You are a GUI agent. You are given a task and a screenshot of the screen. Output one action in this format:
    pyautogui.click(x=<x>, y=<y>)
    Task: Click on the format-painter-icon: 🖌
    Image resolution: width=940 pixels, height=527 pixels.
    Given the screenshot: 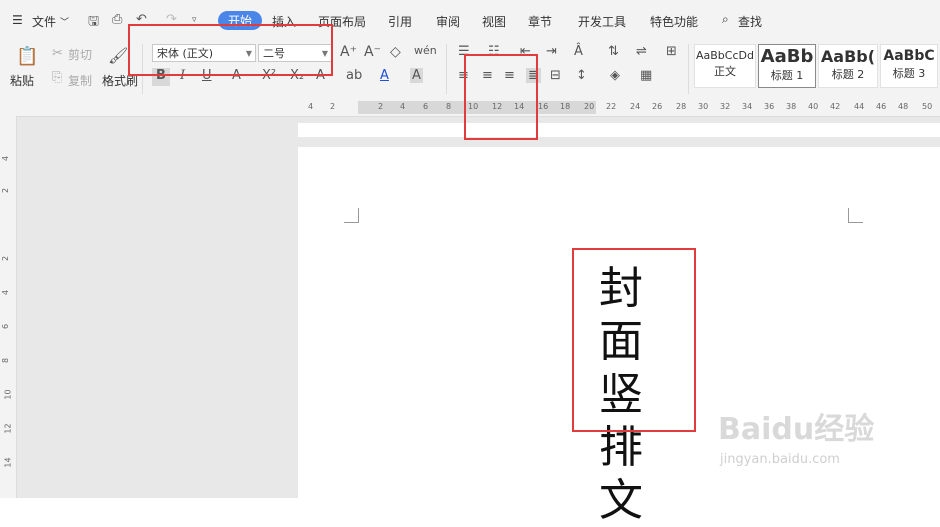 What is the action you would take?
    pyautogui.click(x=118, y=55)
    